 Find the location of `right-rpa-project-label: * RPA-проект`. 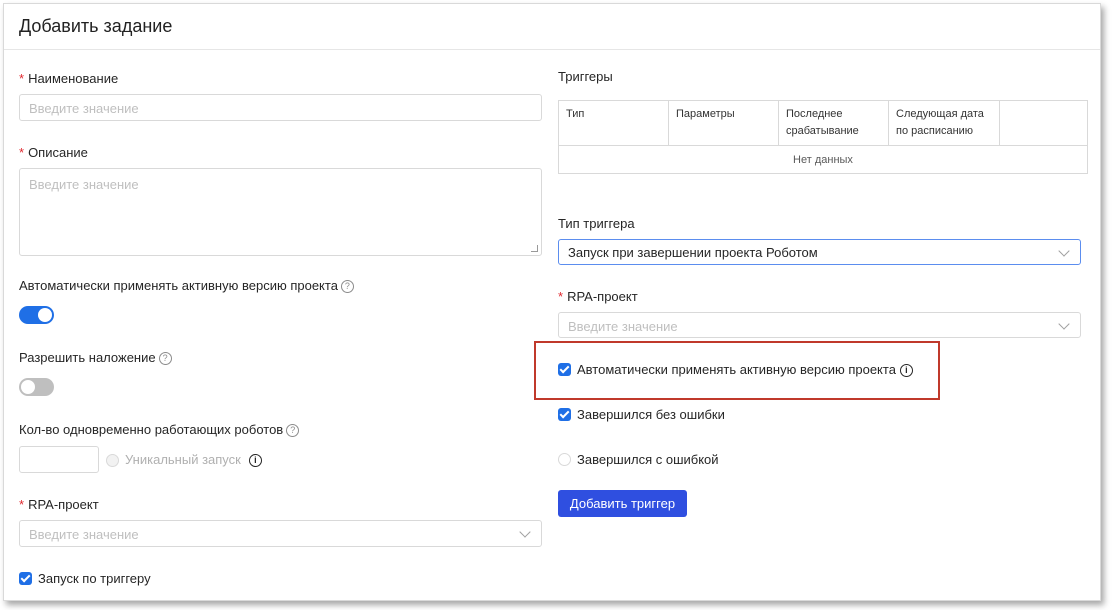

right-rpa-project-label: * RPA-проект is located at coordinates (598, 296).